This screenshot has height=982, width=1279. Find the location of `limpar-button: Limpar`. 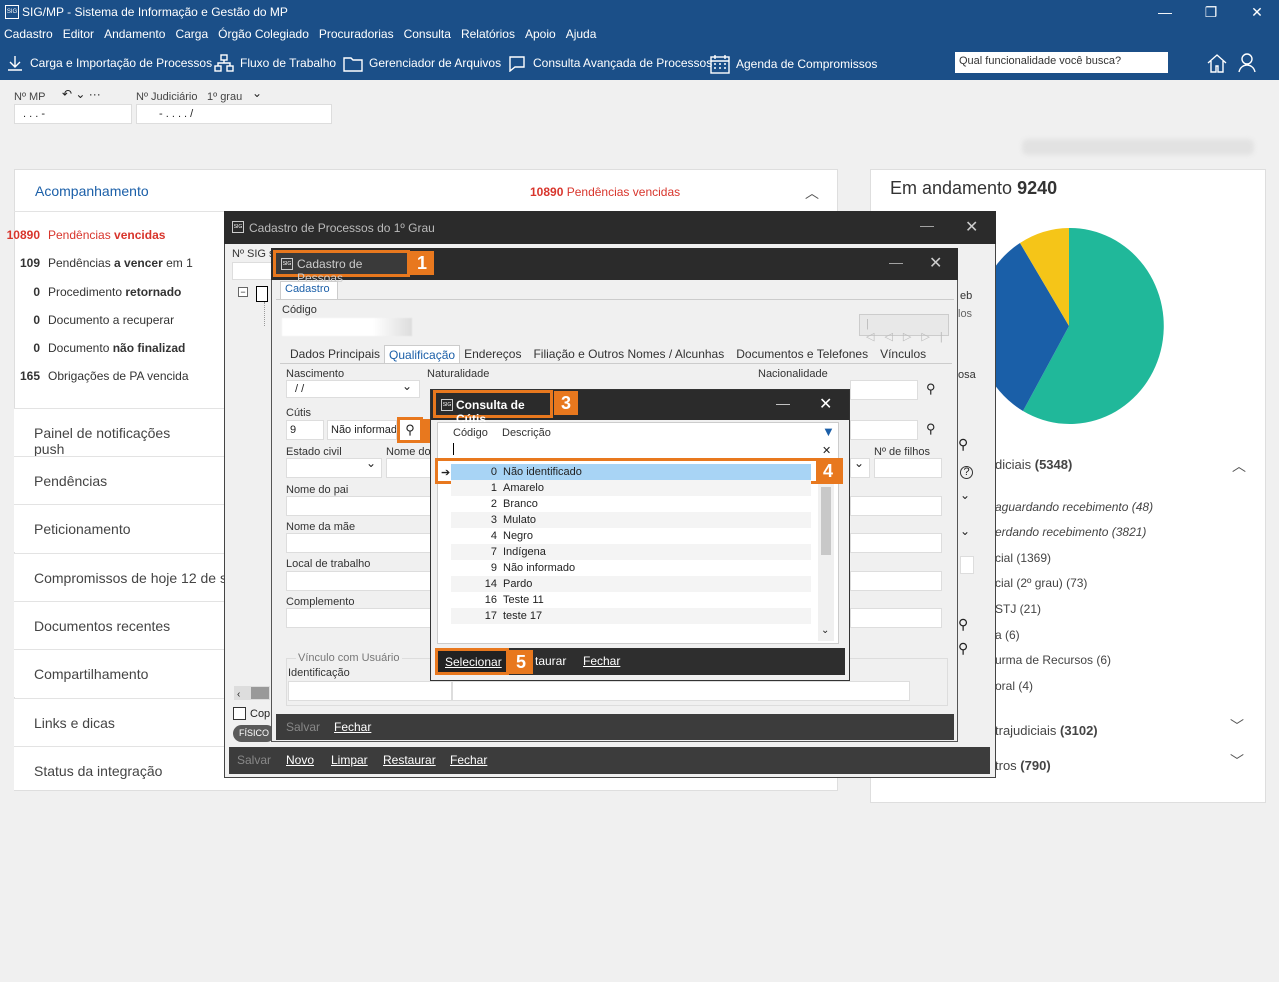

limpar-button: Limpar is located at coordinates (349, 760).